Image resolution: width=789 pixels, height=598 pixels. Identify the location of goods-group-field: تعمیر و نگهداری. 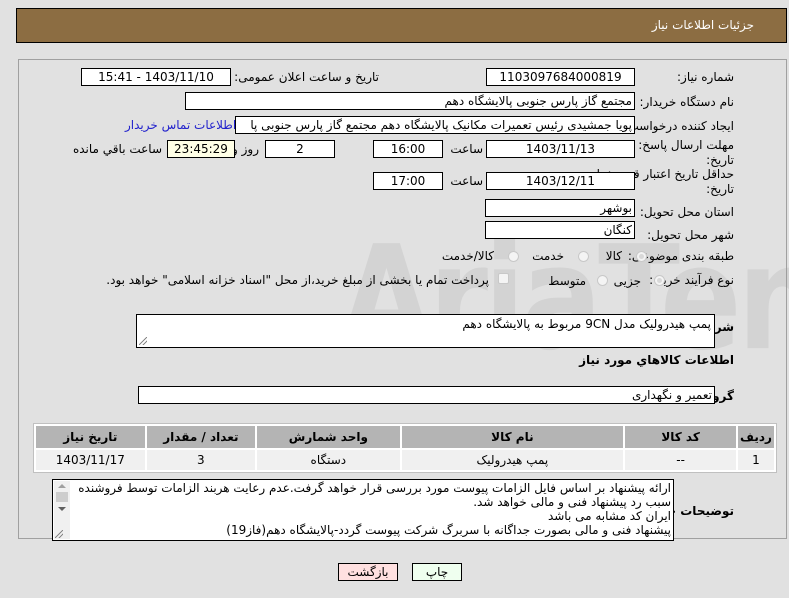
(426, 395).